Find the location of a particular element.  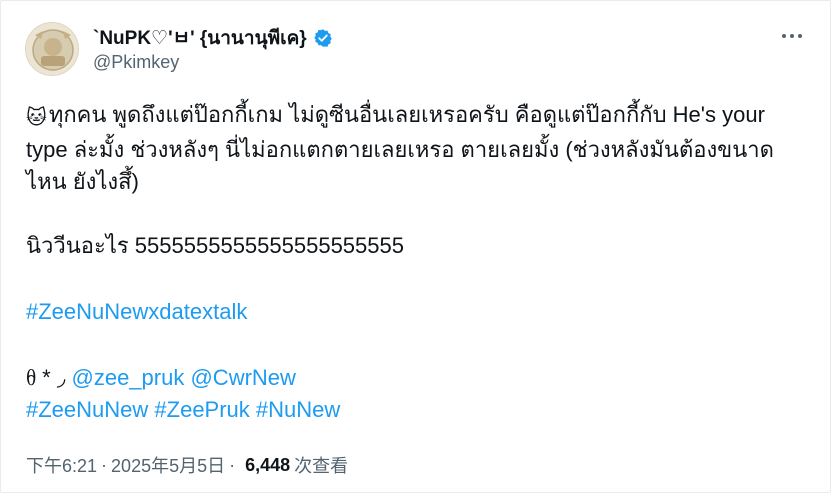

author-name-row: `NuPK♡'ㅂ' {นานานุพีเค} is located at coordinates (213, 38).